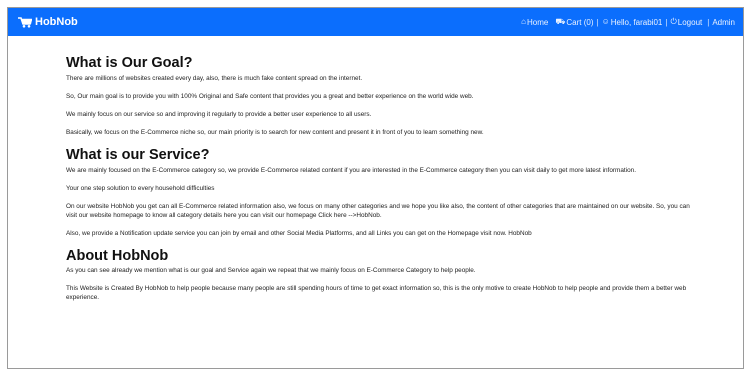 The width and height of the screenshot is (752, 374). What do you see at coordinates (129, 63) in the screenshot?
I see `goal-heading: What is Our Goal?` at bounding box center [129, 63].